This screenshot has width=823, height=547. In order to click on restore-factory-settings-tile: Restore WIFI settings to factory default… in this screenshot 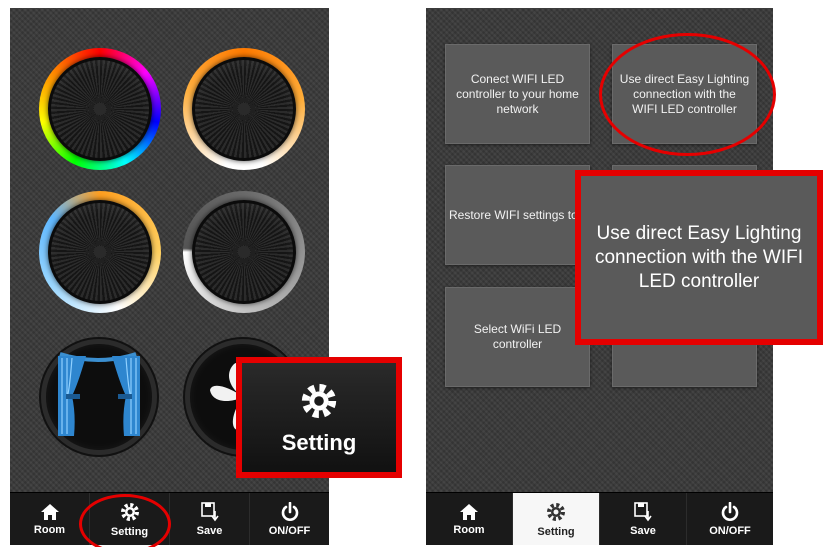, I will do `click(517, 215)`.